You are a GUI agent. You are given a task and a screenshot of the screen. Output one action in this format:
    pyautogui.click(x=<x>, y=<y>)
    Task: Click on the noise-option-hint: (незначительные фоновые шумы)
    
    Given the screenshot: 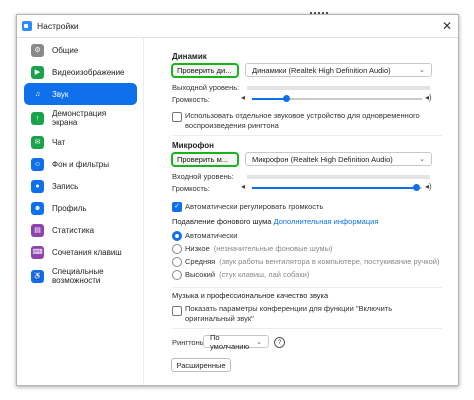 What is the action you would take?
    pyautogui.click(x=273, y=248)
    